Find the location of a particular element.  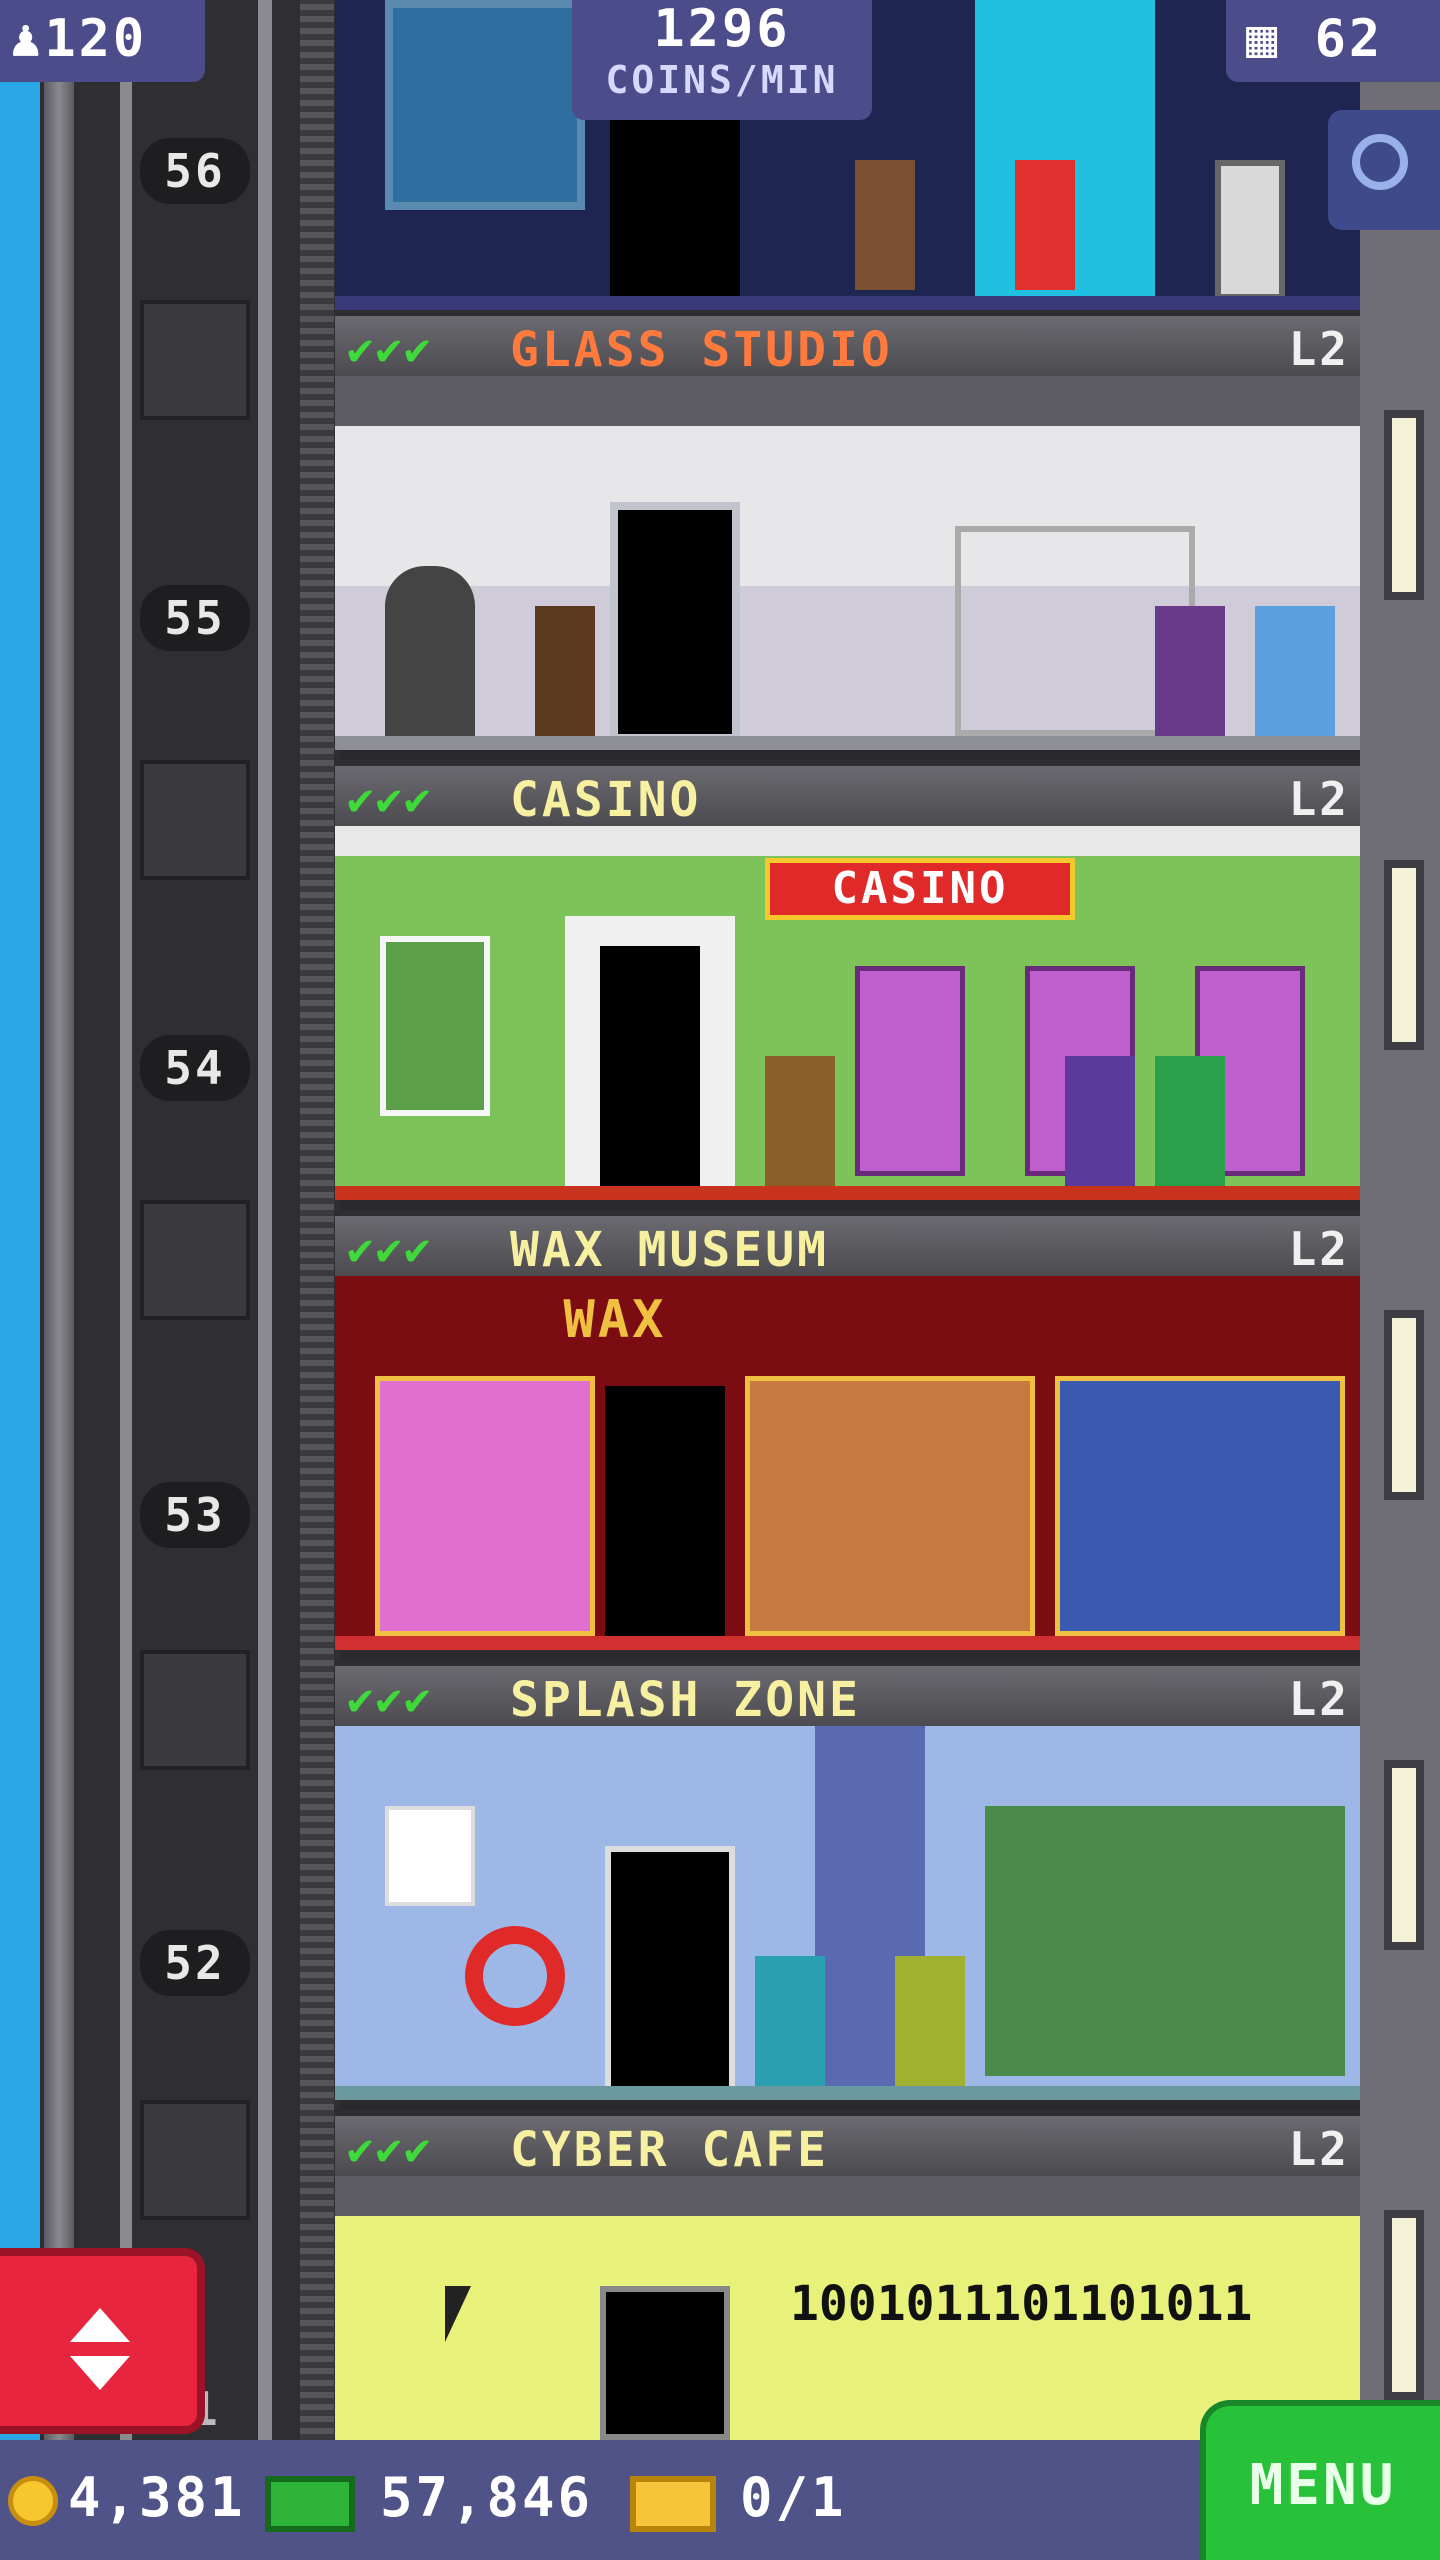

coins-rate-value: 1296 is located at coordinates (722, 29).